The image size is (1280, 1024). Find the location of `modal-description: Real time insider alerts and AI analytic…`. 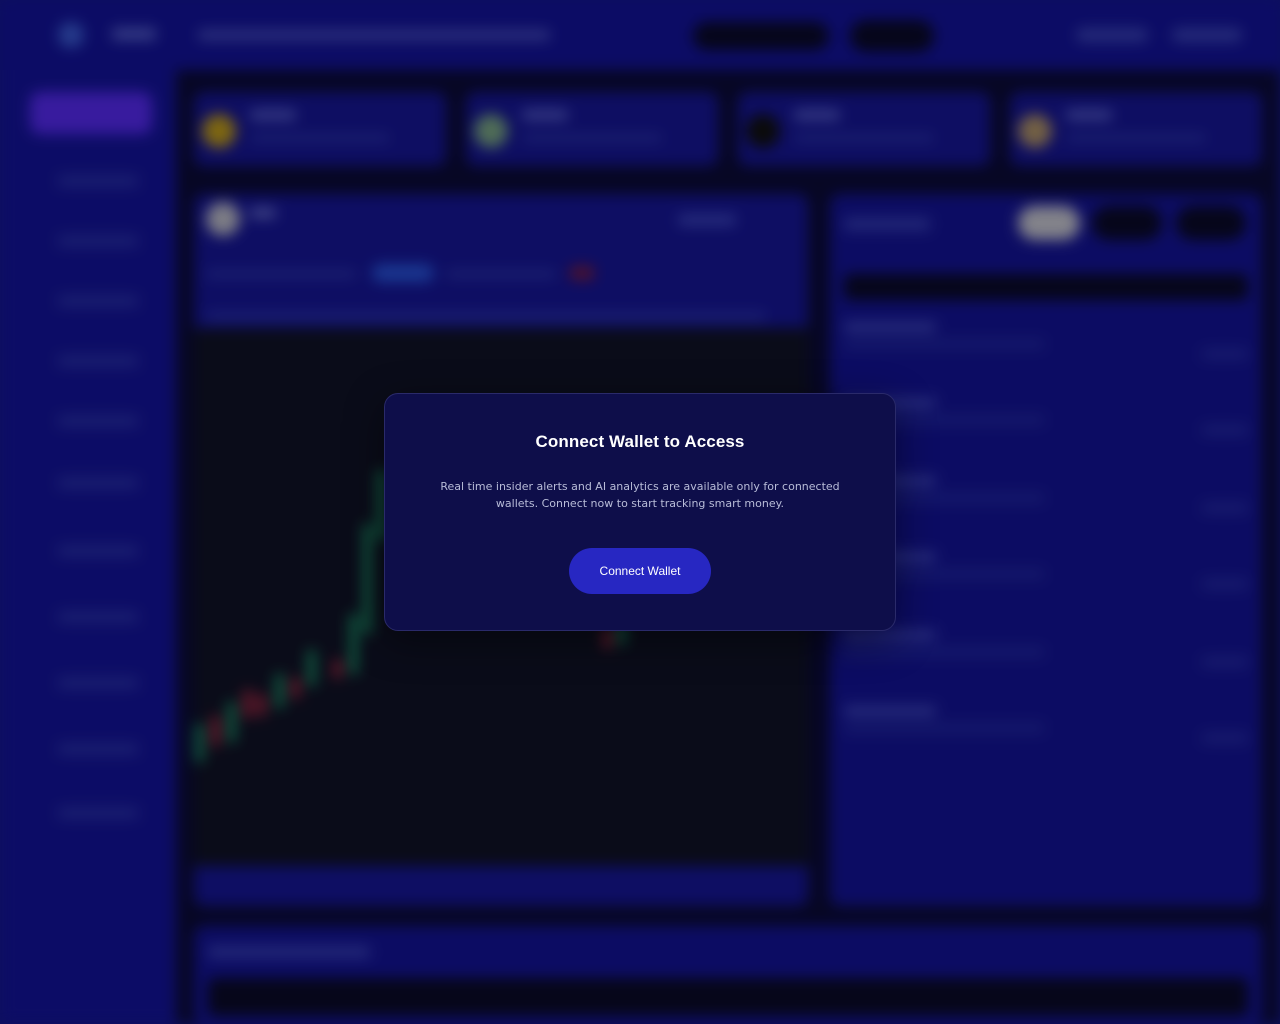

modal-description: Real time insider alerts and AI analytic… is located at coordinates (640, 495).